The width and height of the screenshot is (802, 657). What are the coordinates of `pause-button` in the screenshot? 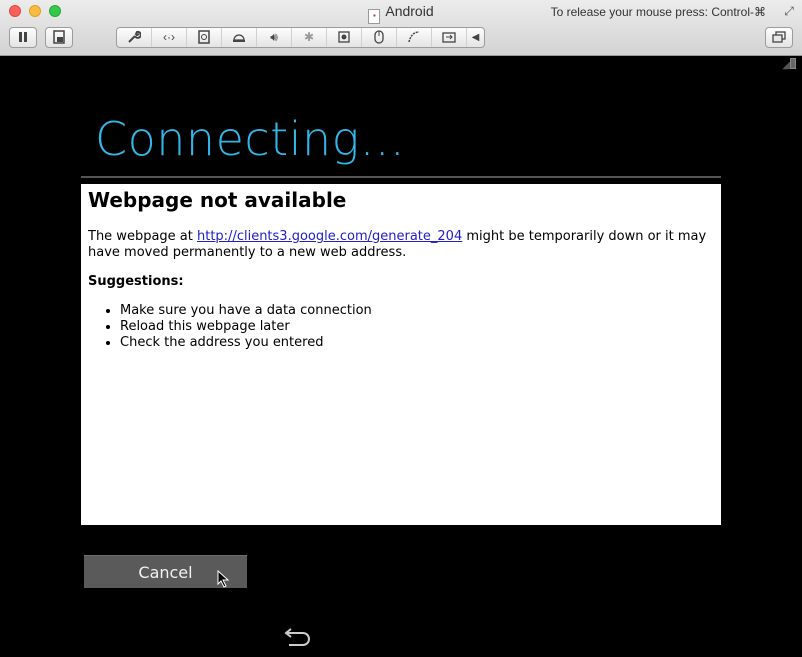 It's located at (23, 37).